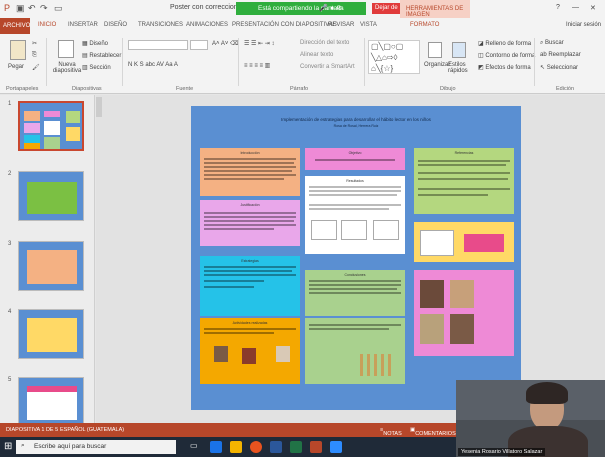  Describe the element at coordinates (355, 351) in the screenshot. I see `results-bars-box` at that location.